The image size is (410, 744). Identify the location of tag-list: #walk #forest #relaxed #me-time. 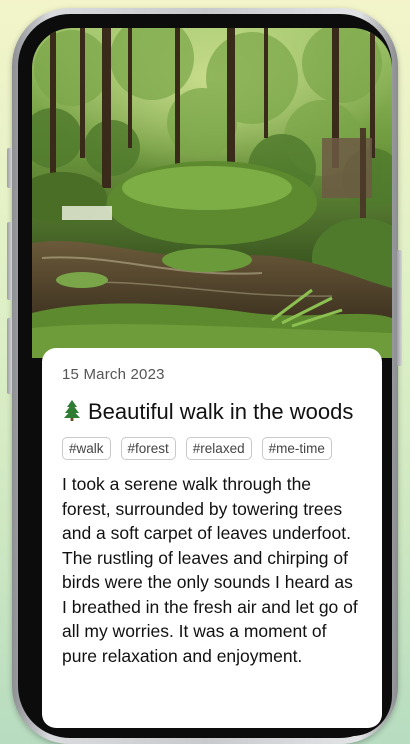
(212, 448).